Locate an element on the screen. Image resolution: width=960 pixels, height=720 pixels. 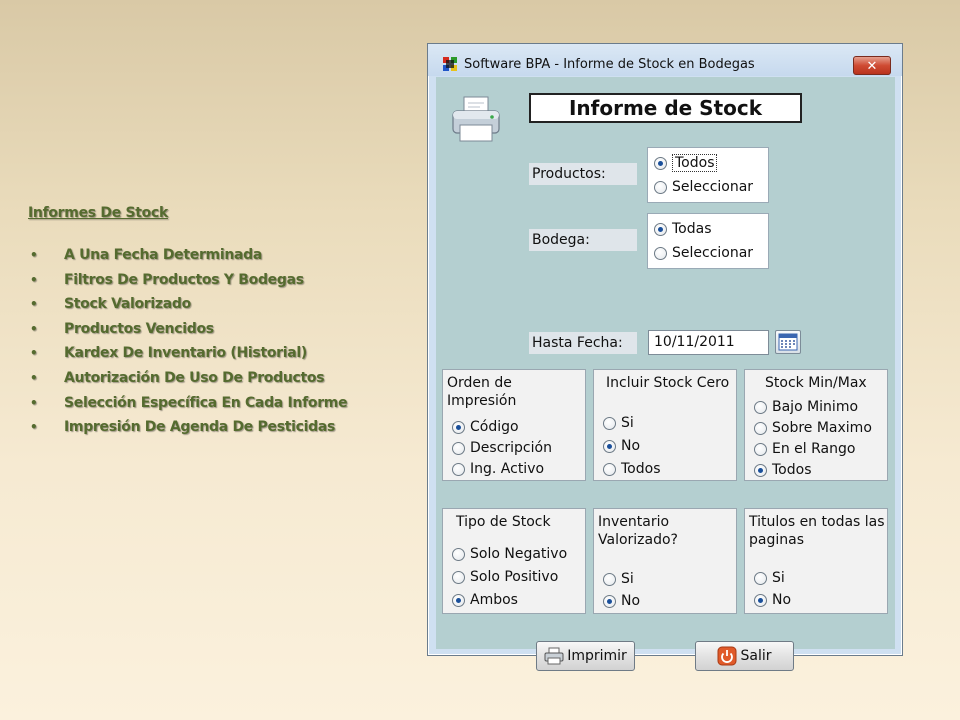
list-item: • Filtros De Productos Y Bodegas is located at coordinates (167, 279).